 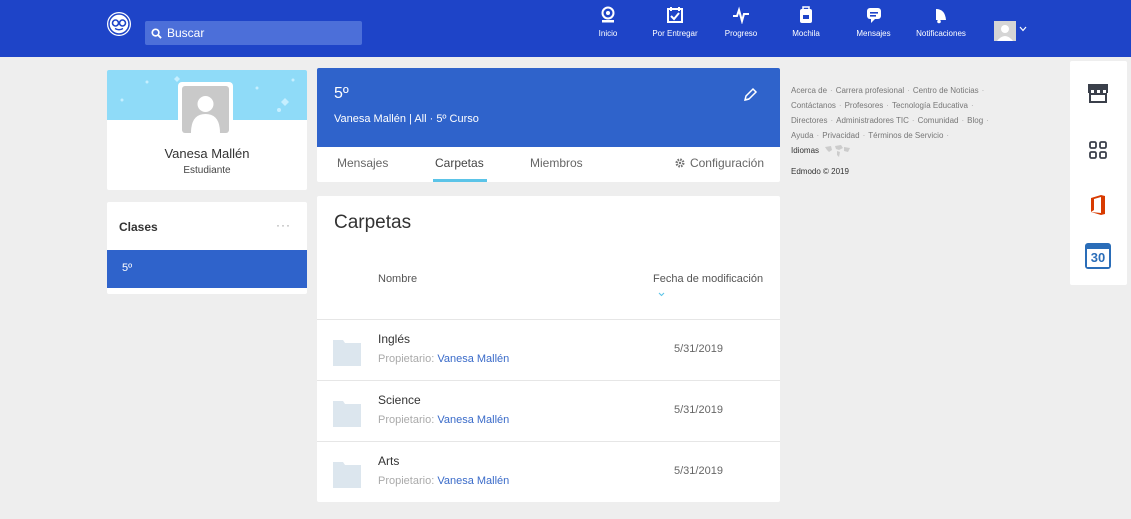 I want to click on calendar-check-icon, so click(x=675, y=15).